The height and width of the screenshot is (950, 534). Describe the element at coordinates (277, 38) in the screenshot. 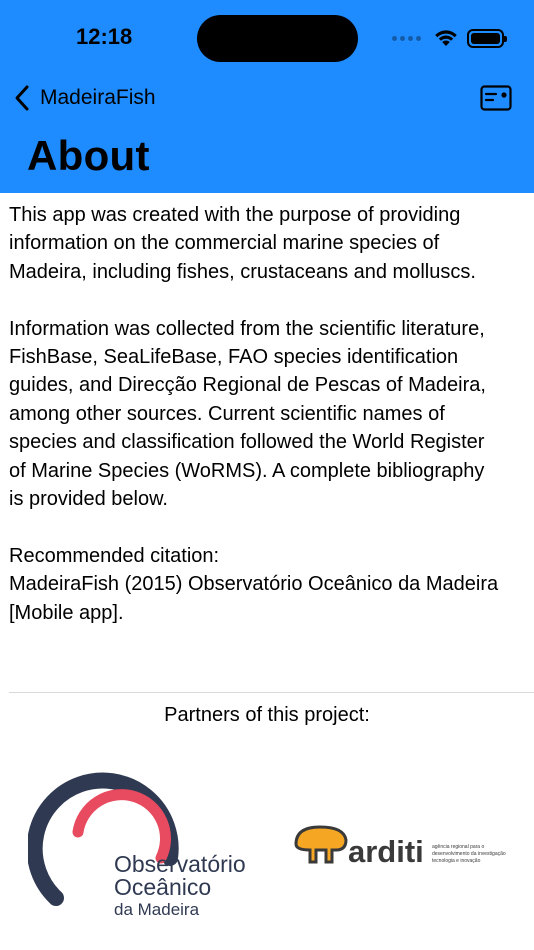

I see `dynamic-island` at that location.